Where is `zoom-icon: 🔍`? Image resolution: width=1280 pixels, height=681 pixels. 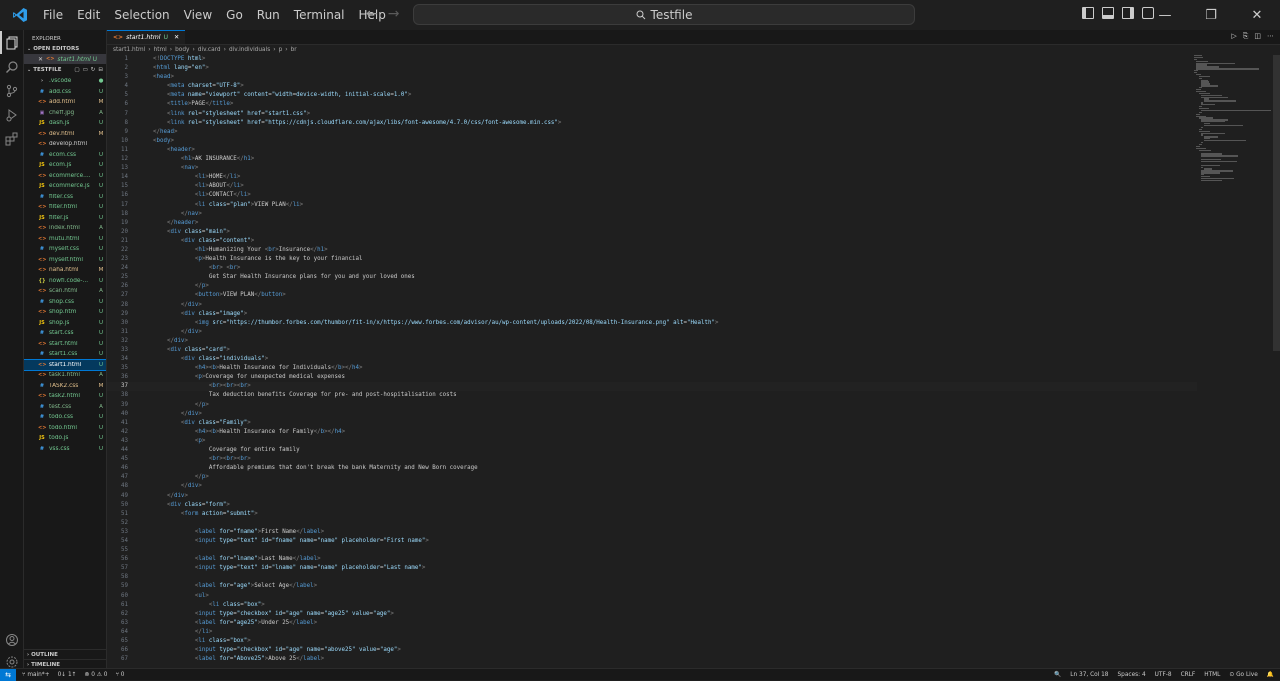
zoom-icon: 🔍 is located at coordinates (1057, 675).